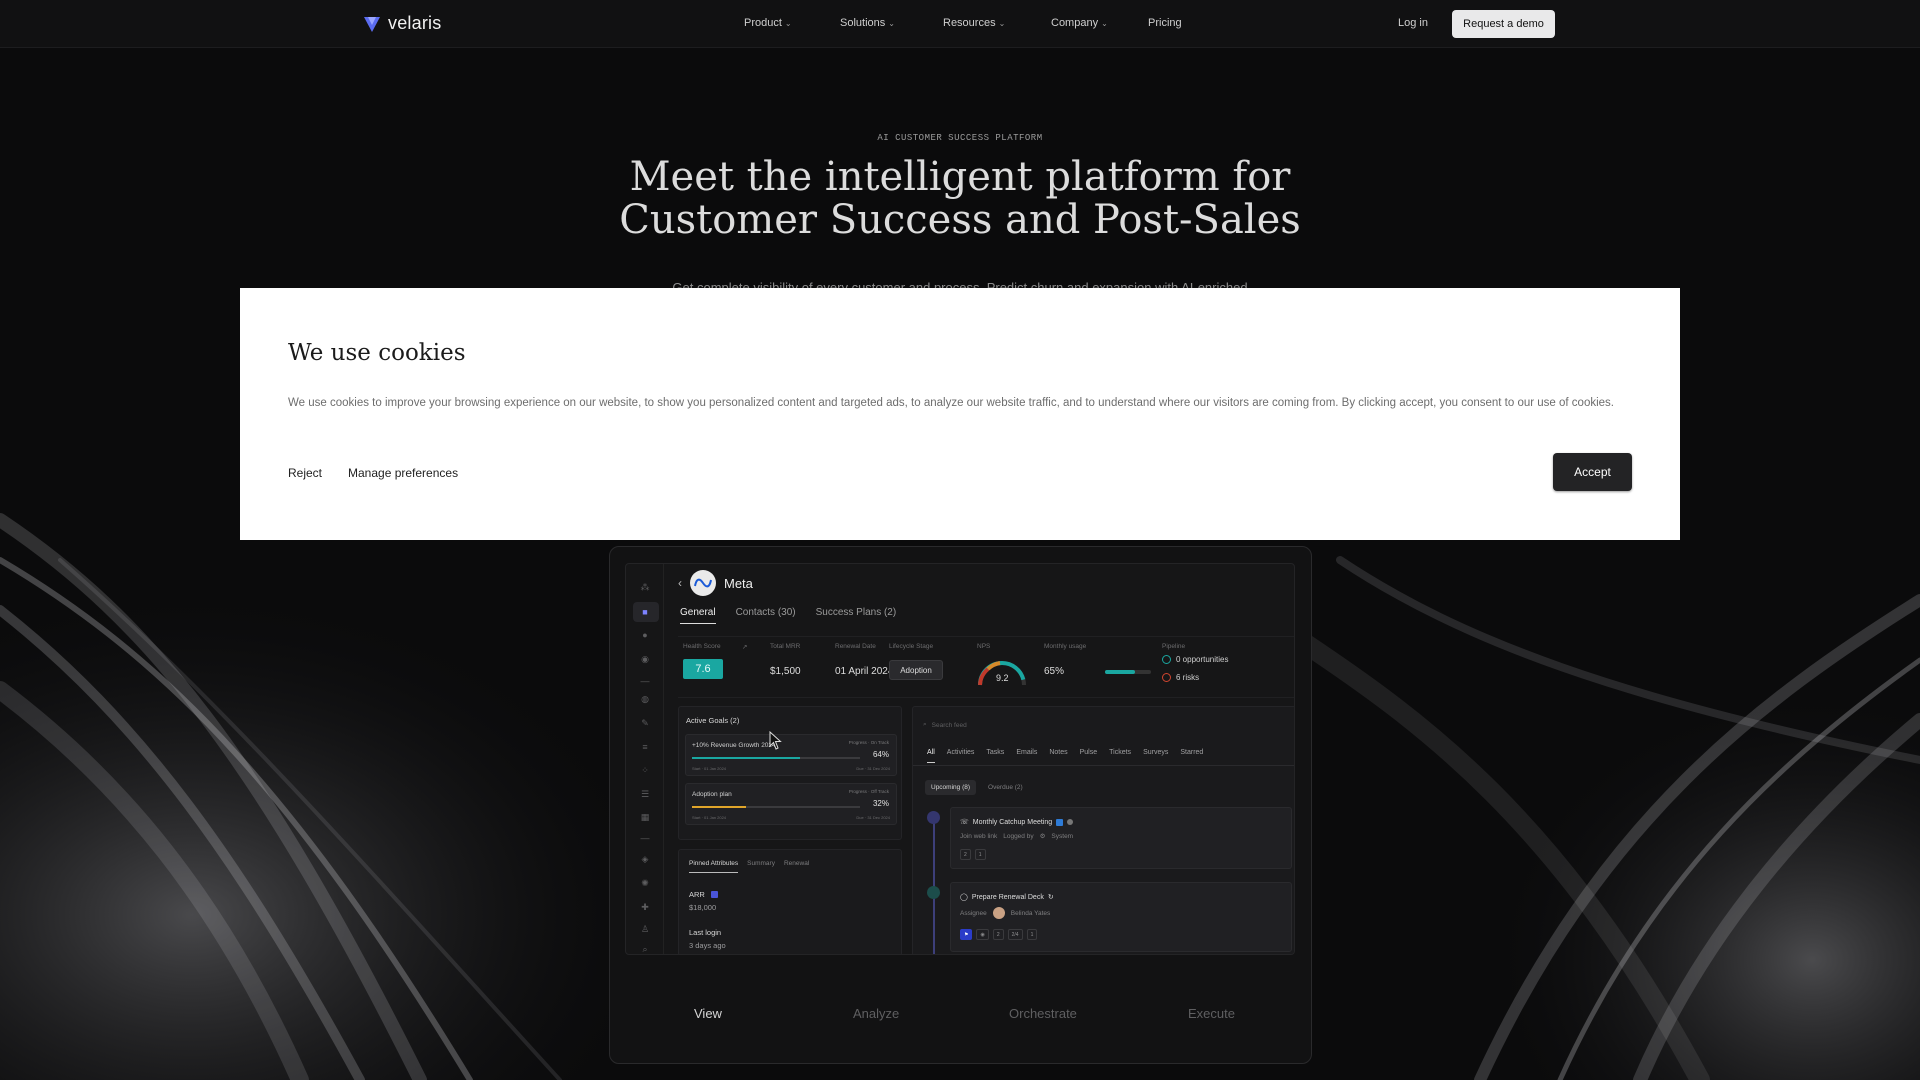 The height and width of the screenshot is (1080, 1920). I want to click on tab-notes: Notes, so click(1058, 756).